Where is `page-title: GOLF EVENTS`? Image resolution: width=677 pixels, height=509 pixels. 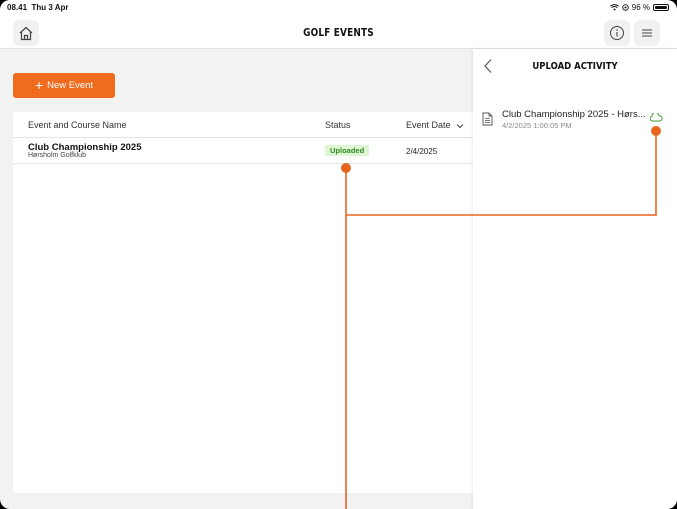
page-title: GOLF EVENTS is located at coordinates (338, 33).